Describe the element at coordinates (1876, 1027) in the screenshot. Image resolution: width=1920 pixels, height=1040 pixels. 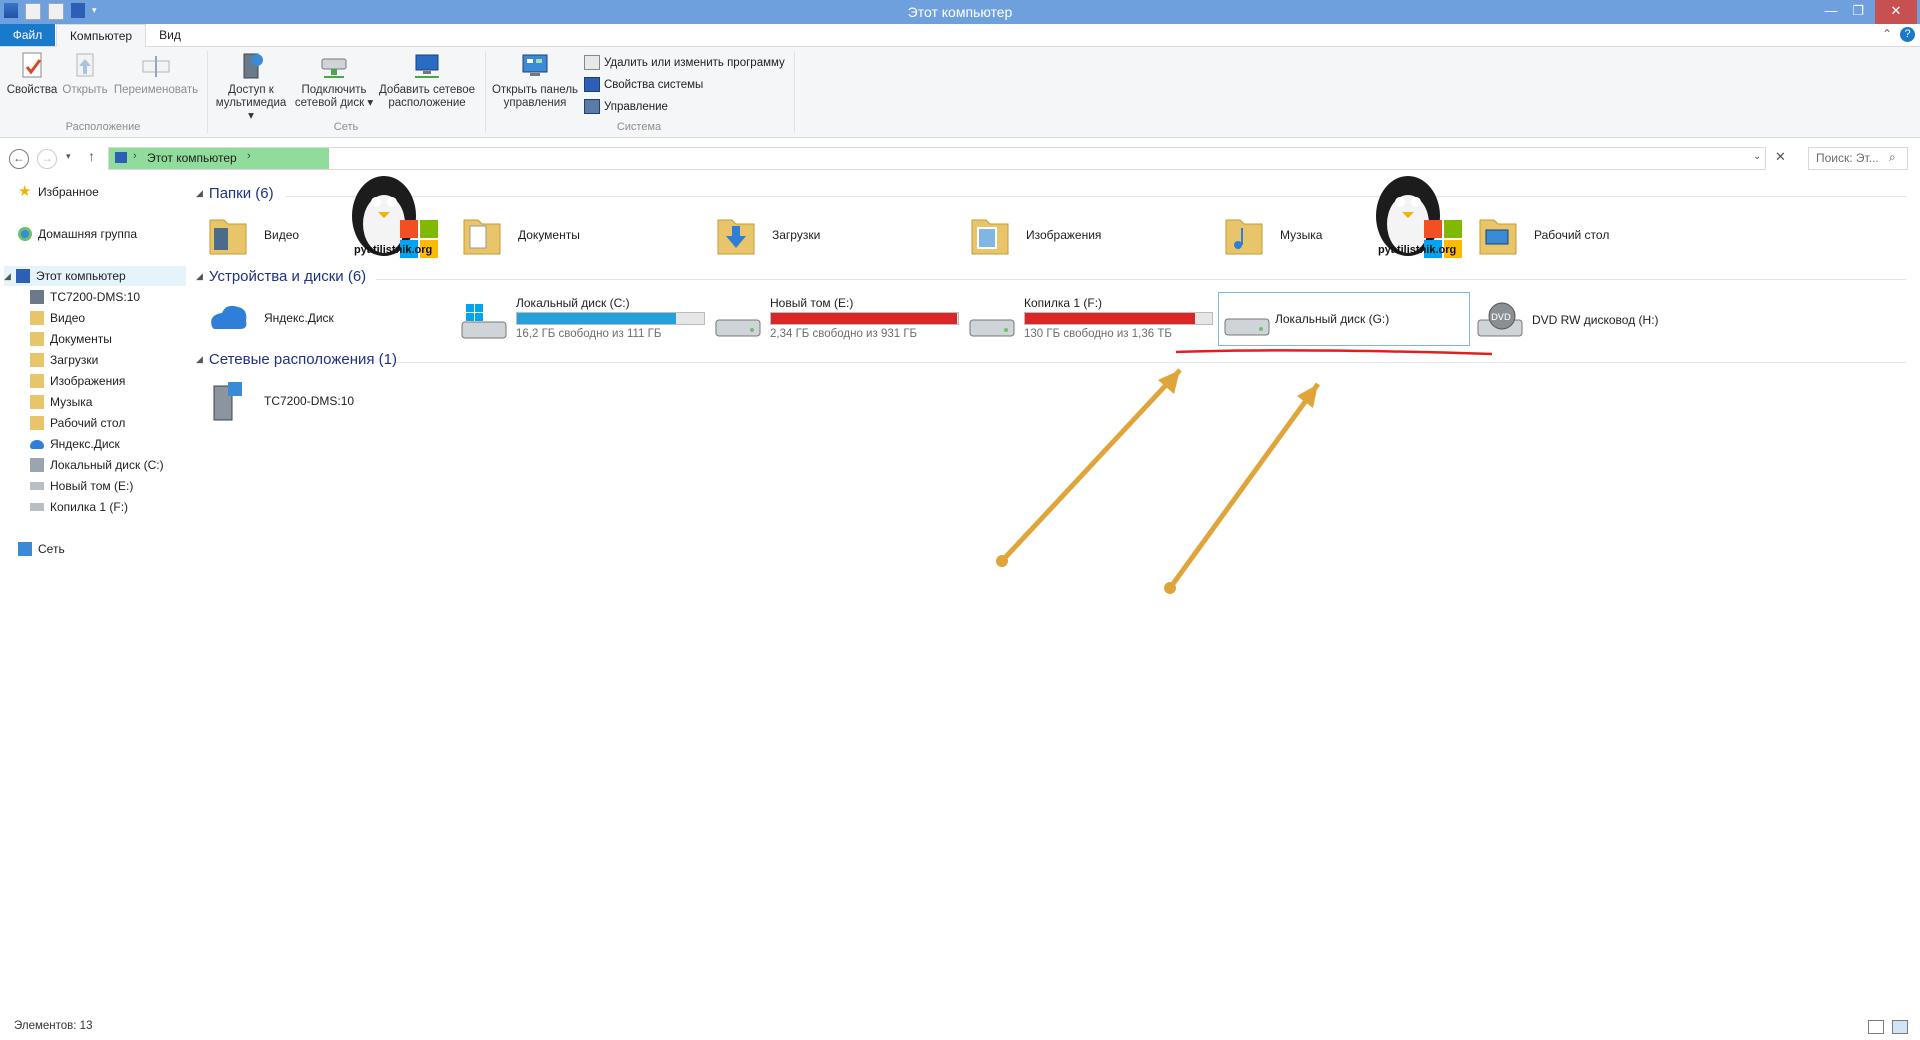
I see `details-view-icon` at that location.